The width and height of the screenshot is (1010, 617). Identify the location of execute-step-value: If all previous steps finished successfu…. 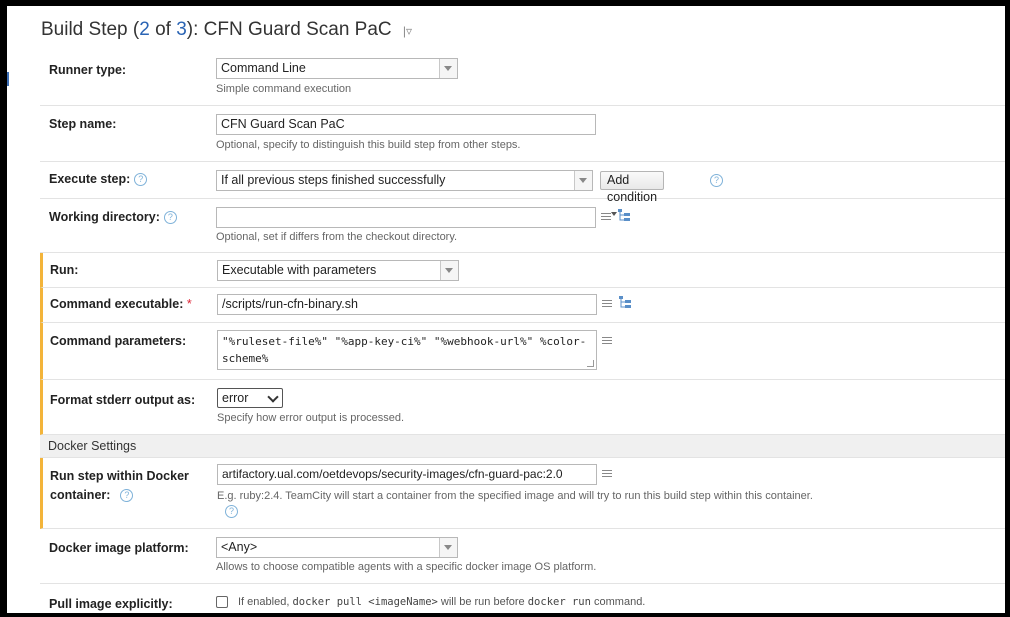
(333, 180).